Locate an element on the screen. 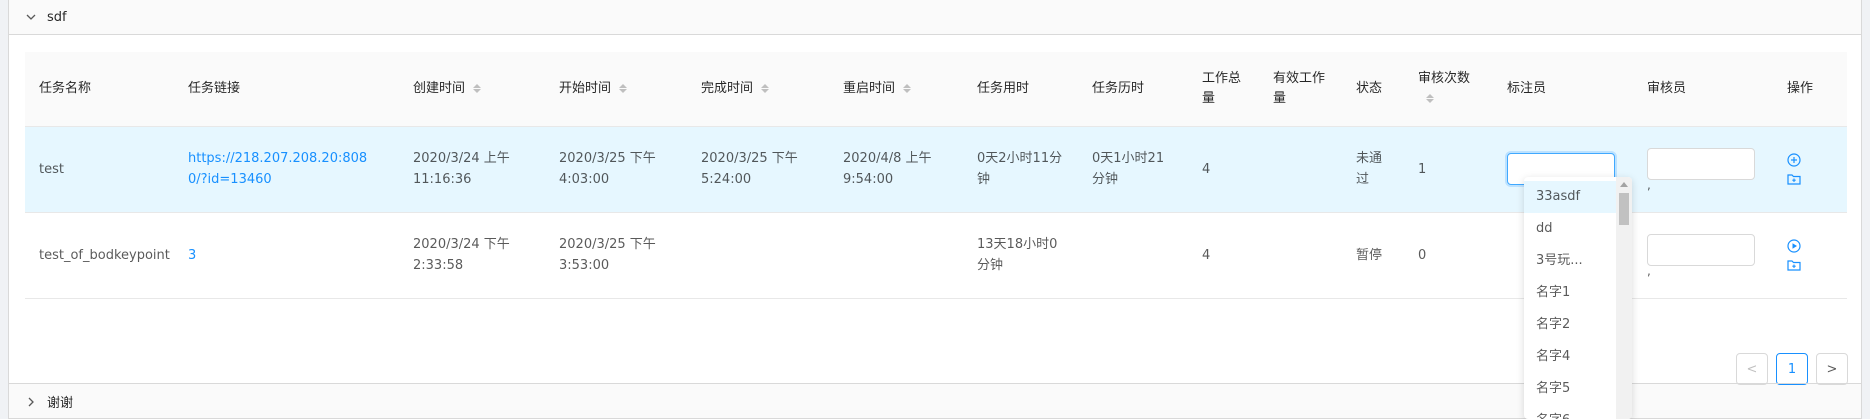 The width and height of the screenshot is (1870, 419). cell-used: 13天18小时0分钟 is located at coordinates (1020, 255).